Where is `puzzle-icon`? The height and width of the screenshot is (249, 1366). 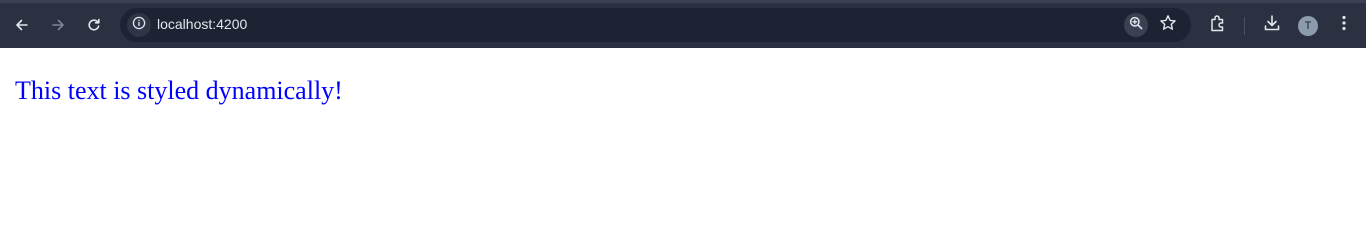 puzzle-icon is located at coordinates (1218, 25).